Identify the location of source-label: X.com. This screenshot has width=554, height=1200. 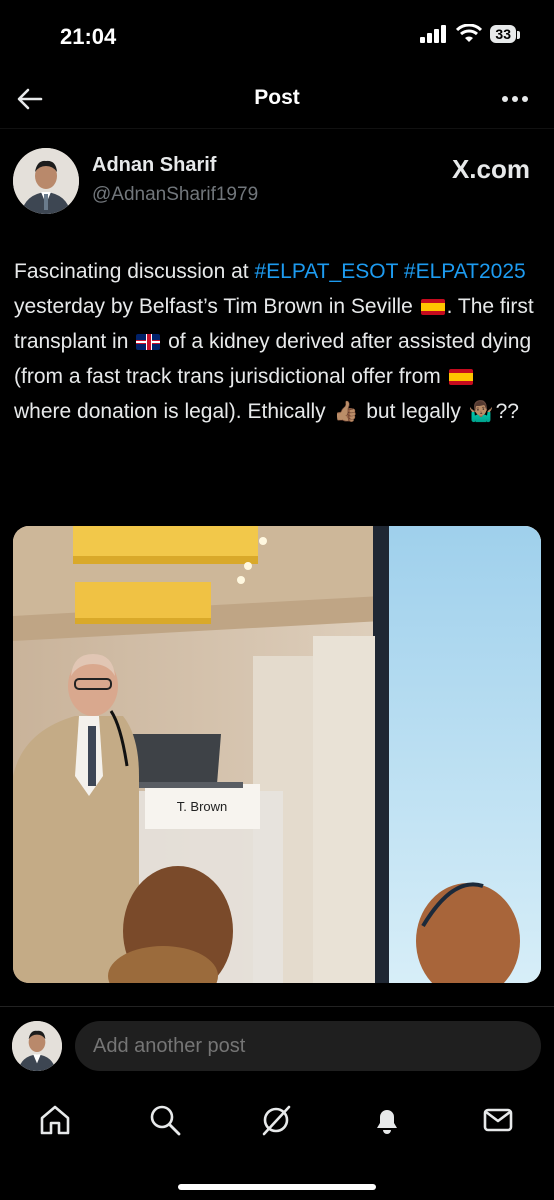
(490, 169).